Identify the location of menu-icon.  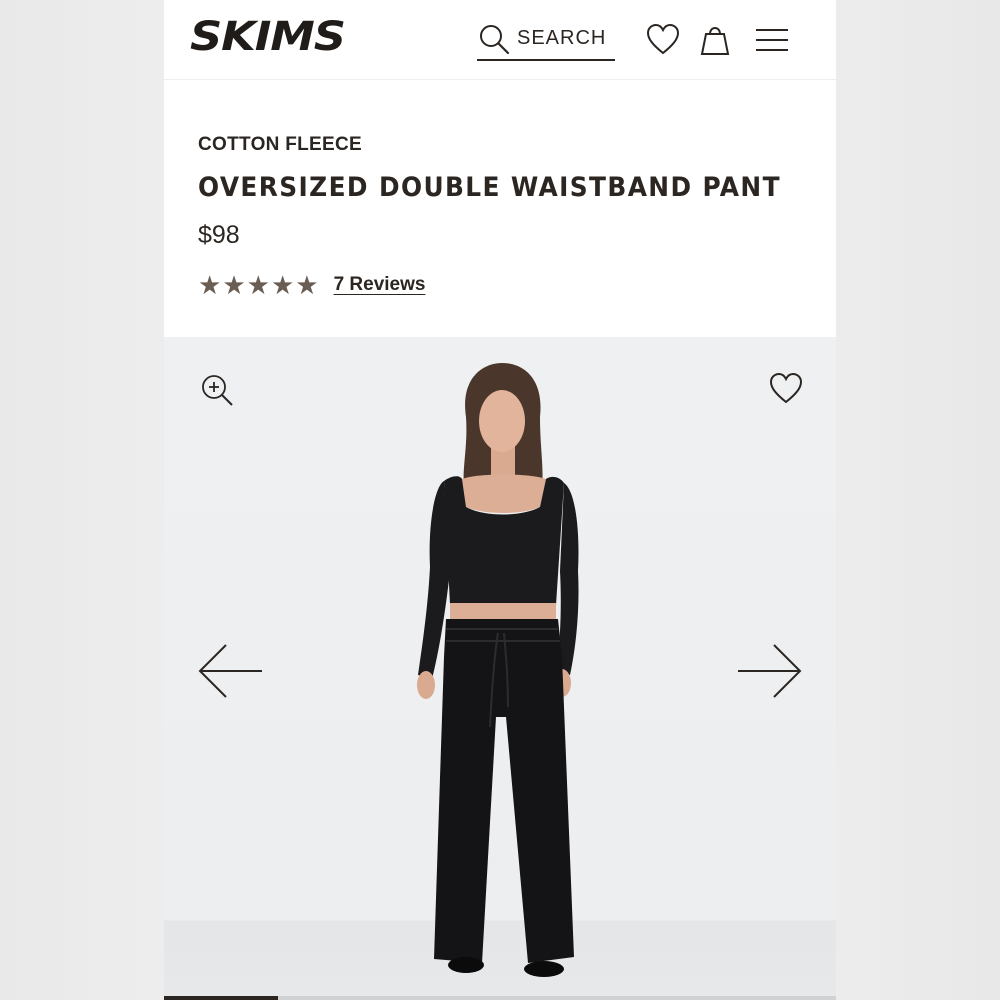
(772, 40).